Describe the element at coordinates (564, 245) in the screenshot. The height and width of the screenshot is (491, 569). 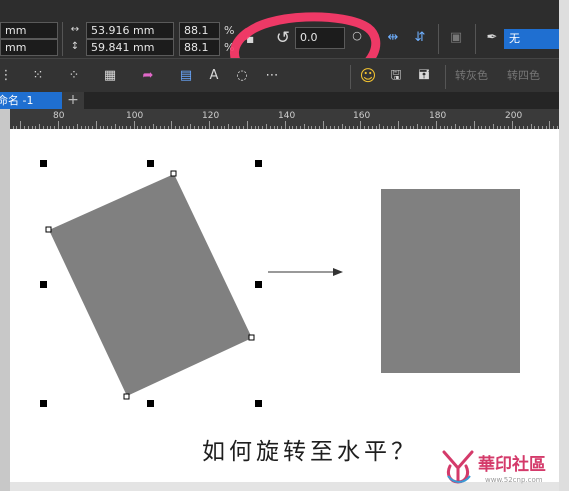
I see `window-right-edge` at that location.